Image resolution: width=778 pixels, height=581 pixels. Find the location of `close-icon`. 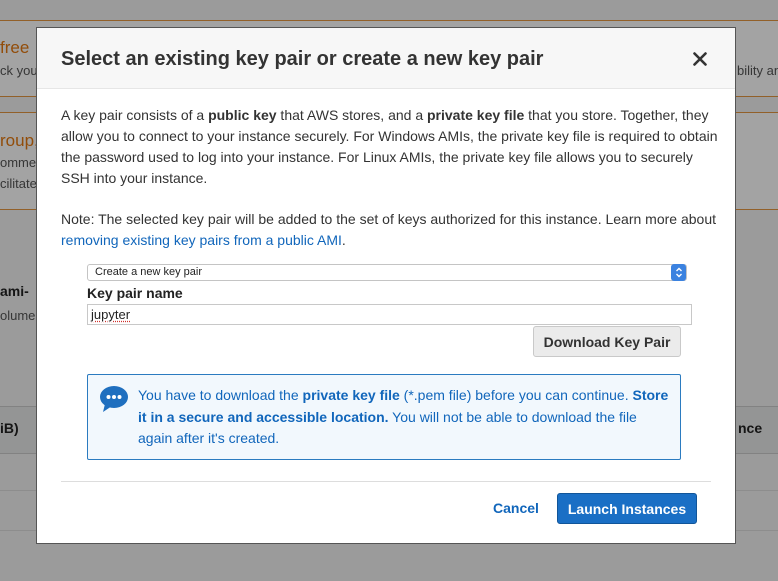

close-icon is located at coordinates (700, 59).